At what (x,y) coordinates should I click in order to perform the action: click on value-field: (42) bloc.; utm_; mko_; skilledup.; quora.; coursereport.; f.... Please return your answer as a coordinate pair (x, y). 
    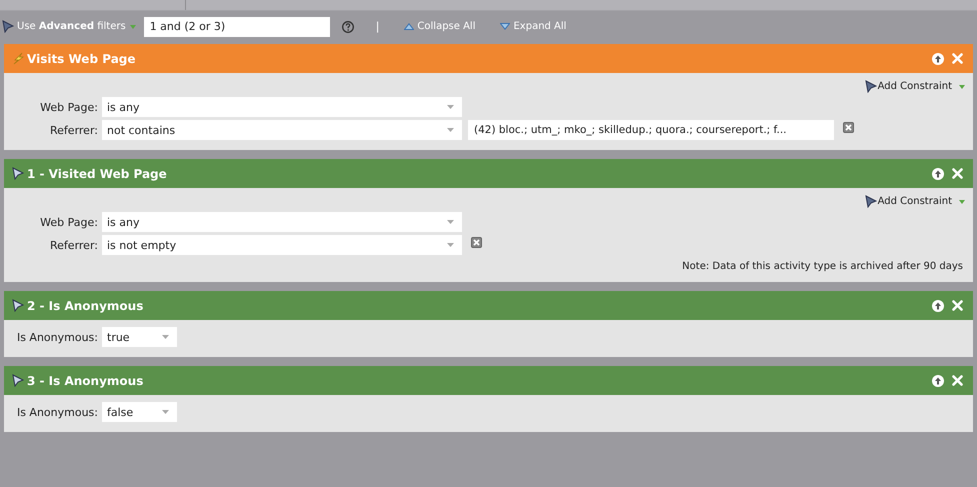
    Looking at the image, I should click on (651, 130).